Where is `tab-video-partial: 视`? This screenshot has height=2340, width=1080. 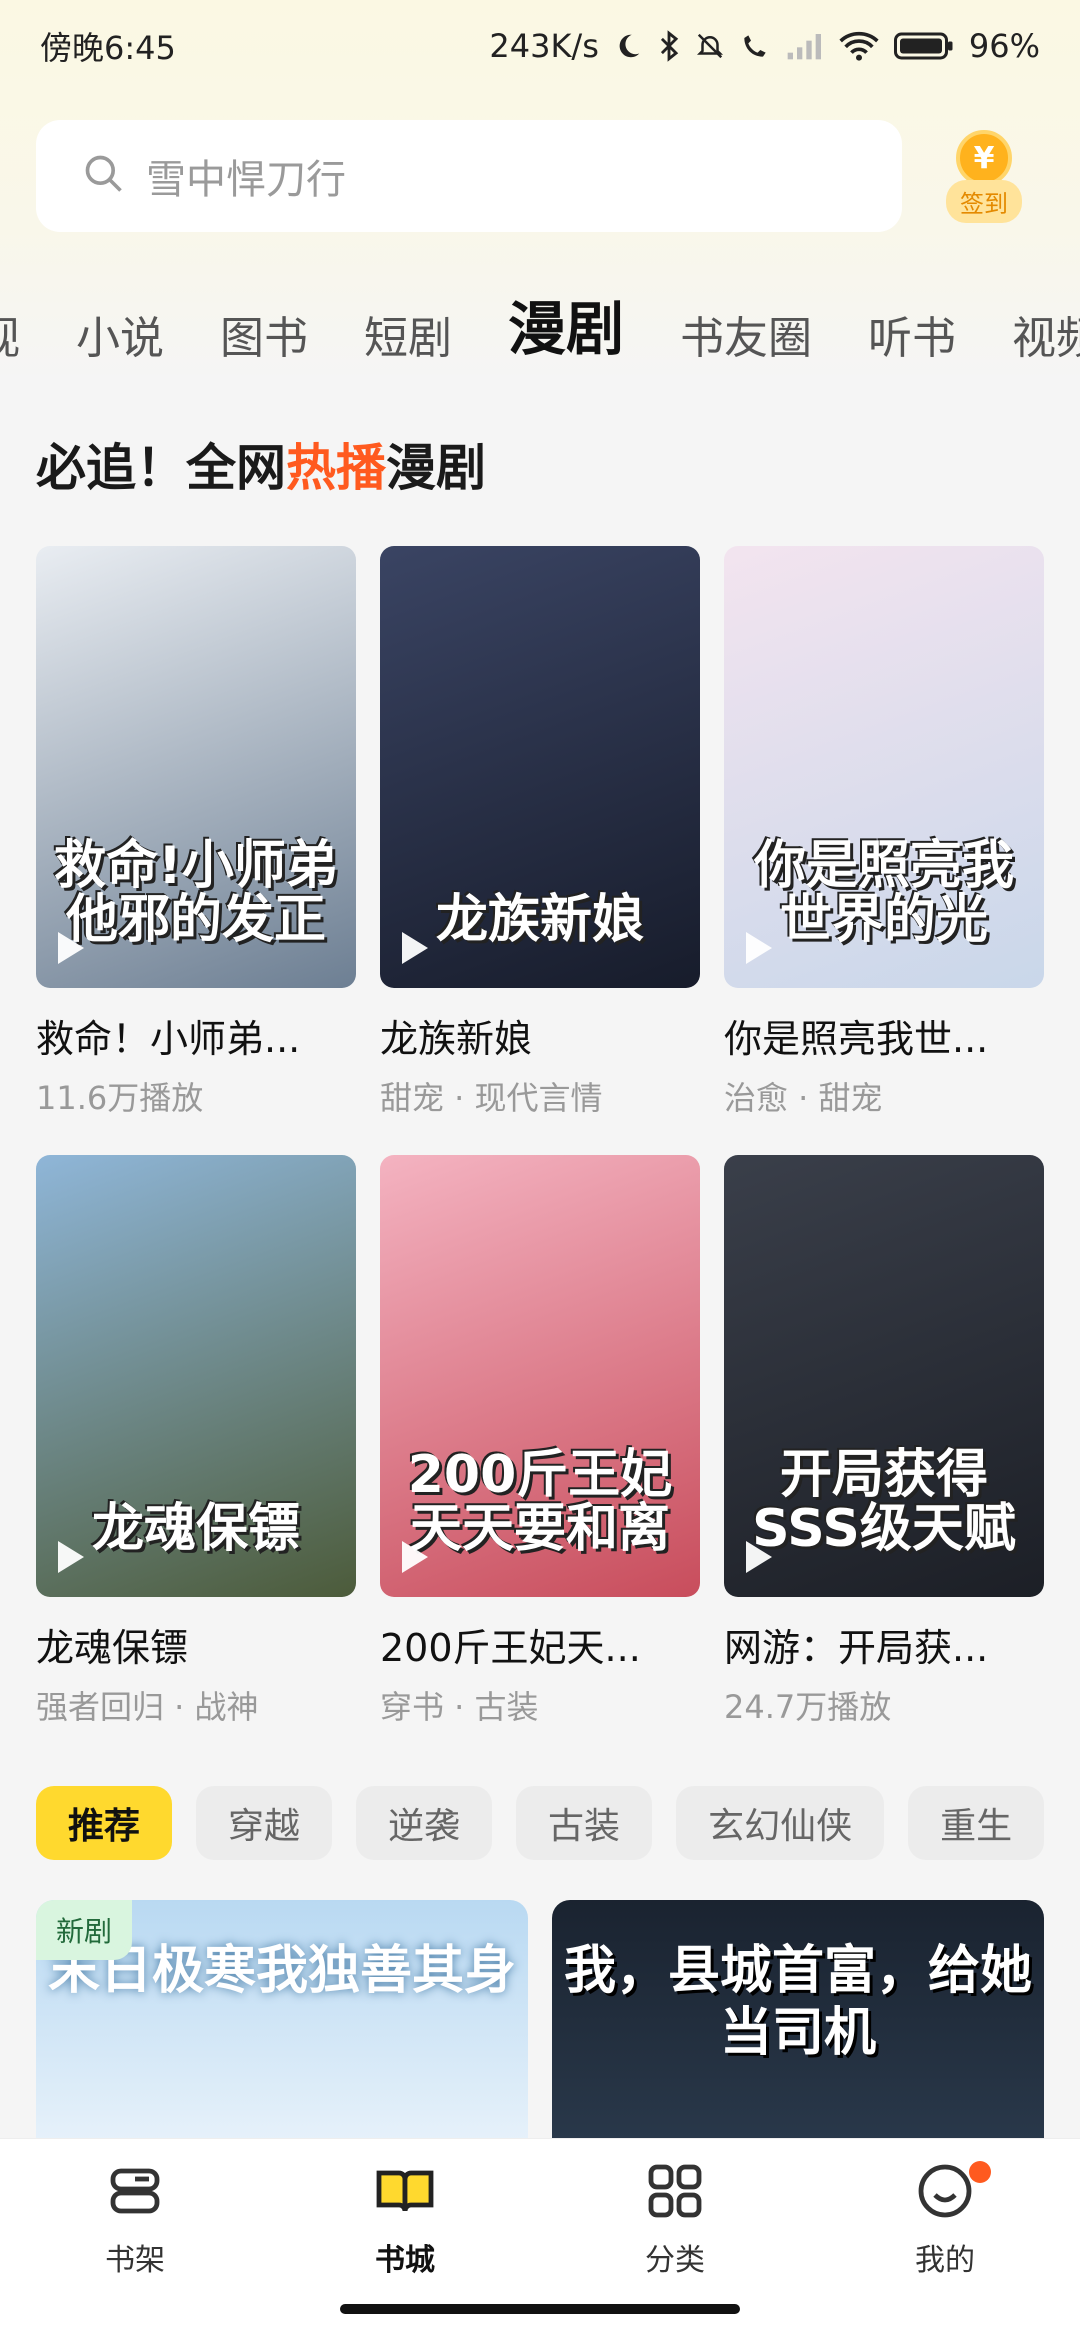
tab-video-partial: 视 is located at coordinates (10, 334).